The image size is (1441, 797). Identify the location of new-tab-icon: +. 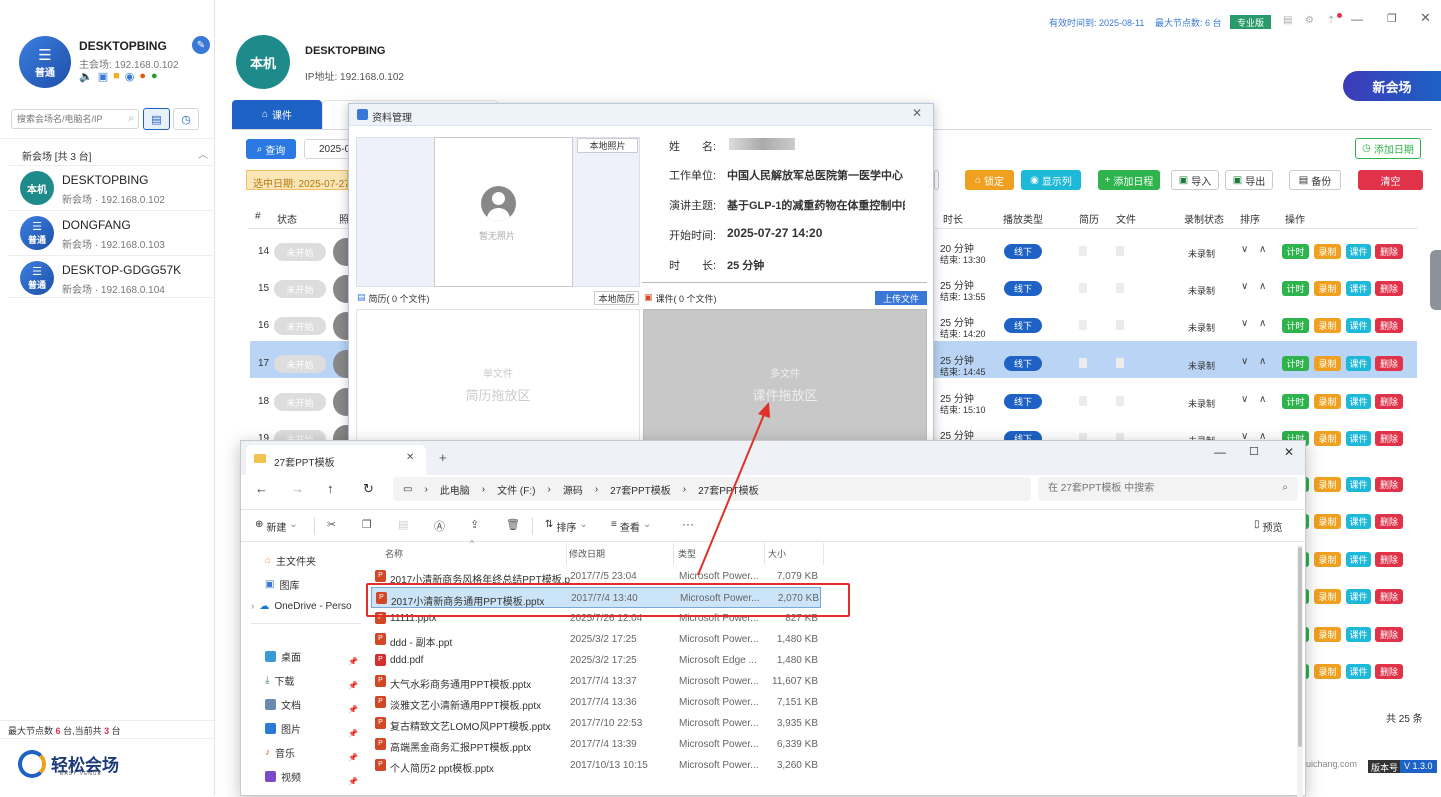
(443, 457).